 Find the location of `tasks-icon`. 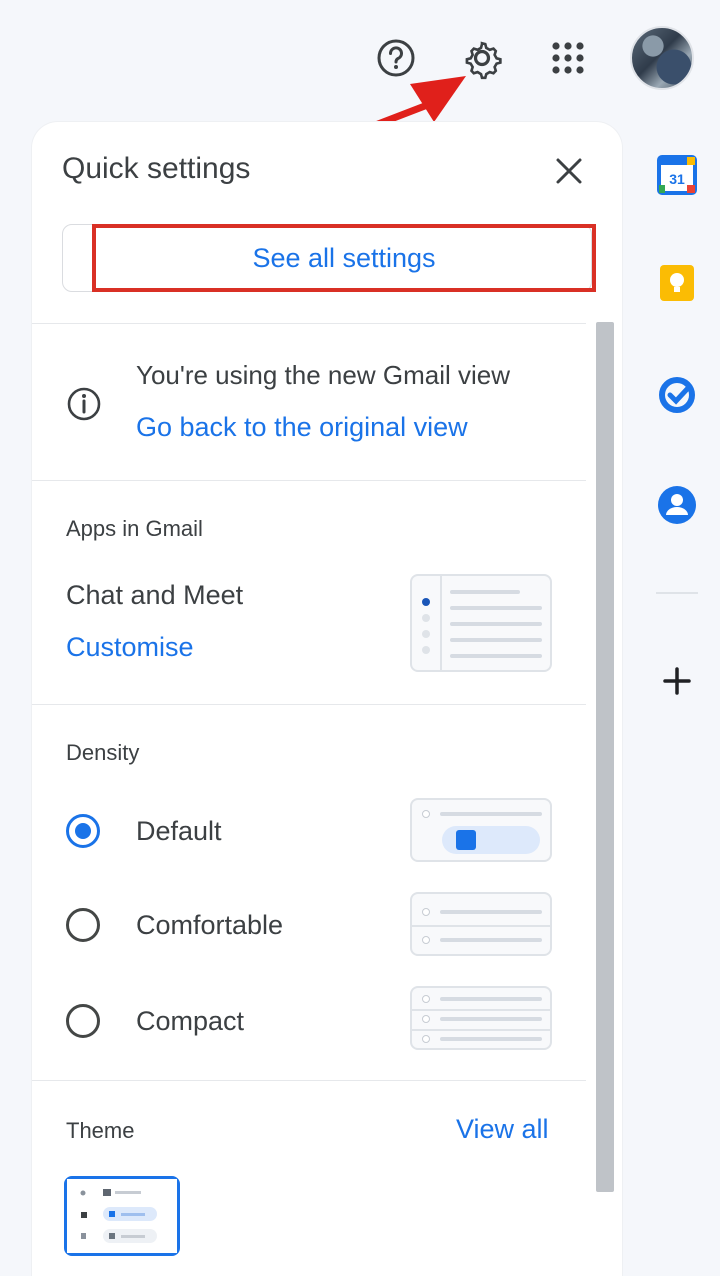

tasks-icon is located at coordinates (677, 395).